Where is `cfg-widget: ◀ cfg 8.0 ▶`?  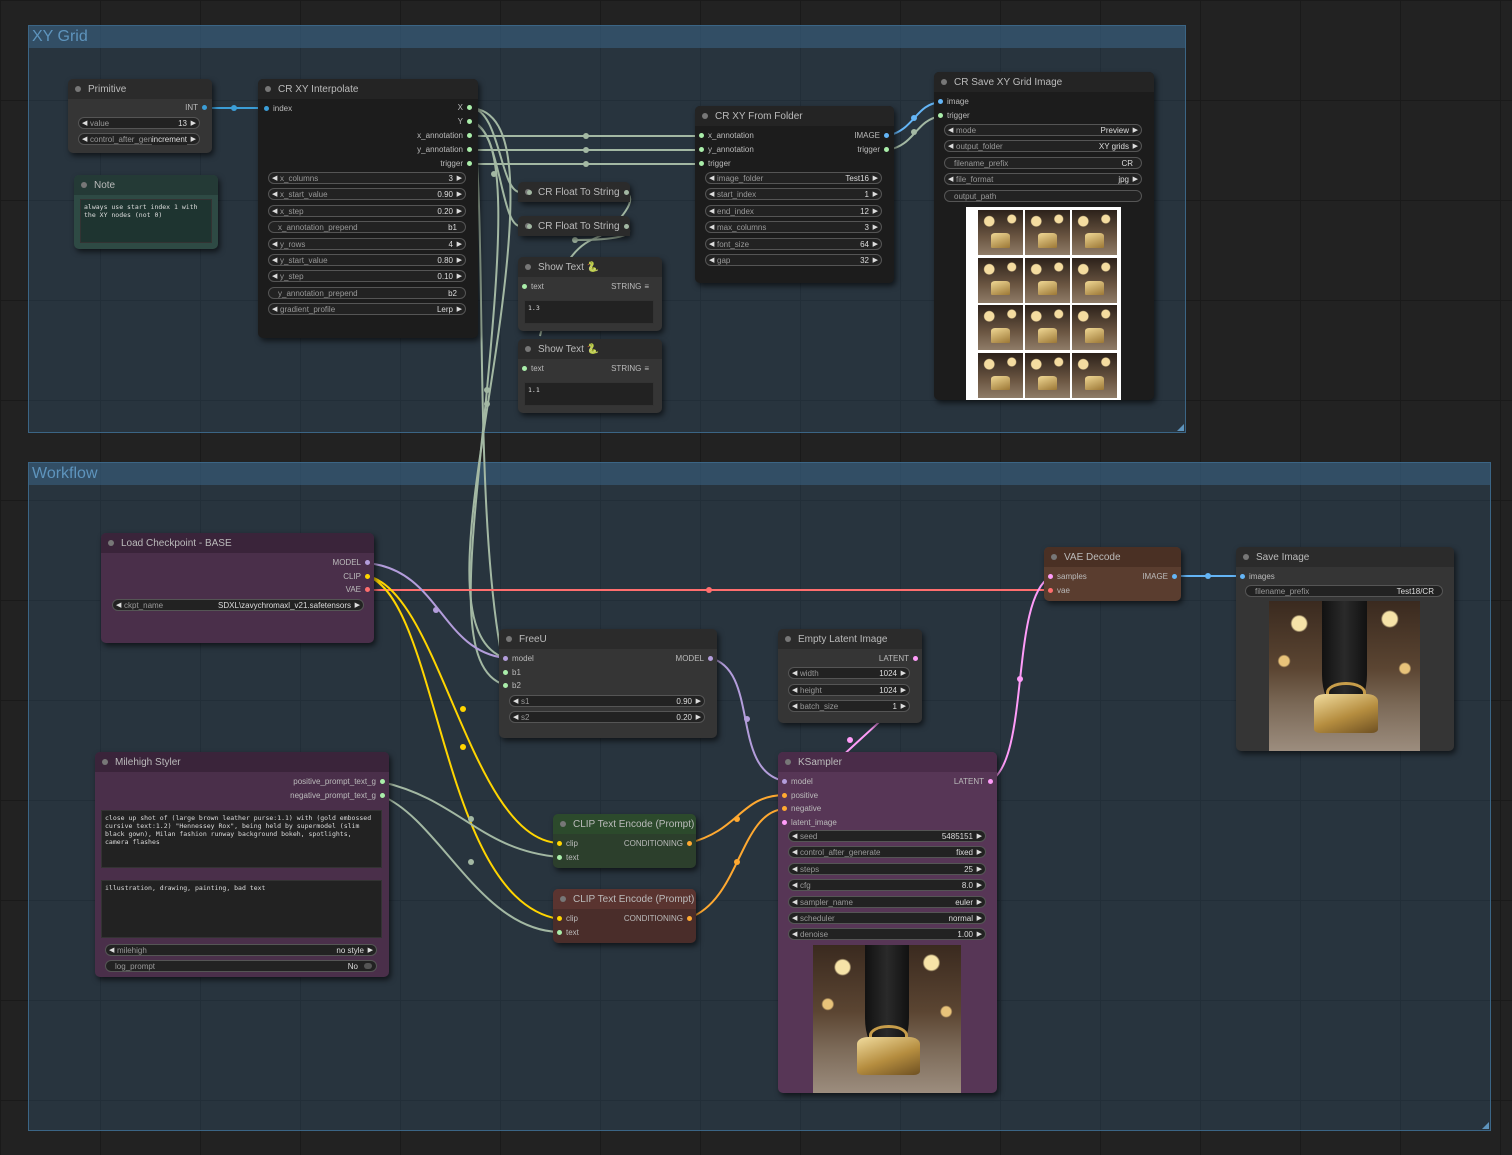 cfg-widget: ◀ cfg 8.0 ▶ is located at coordinates (887, 885).